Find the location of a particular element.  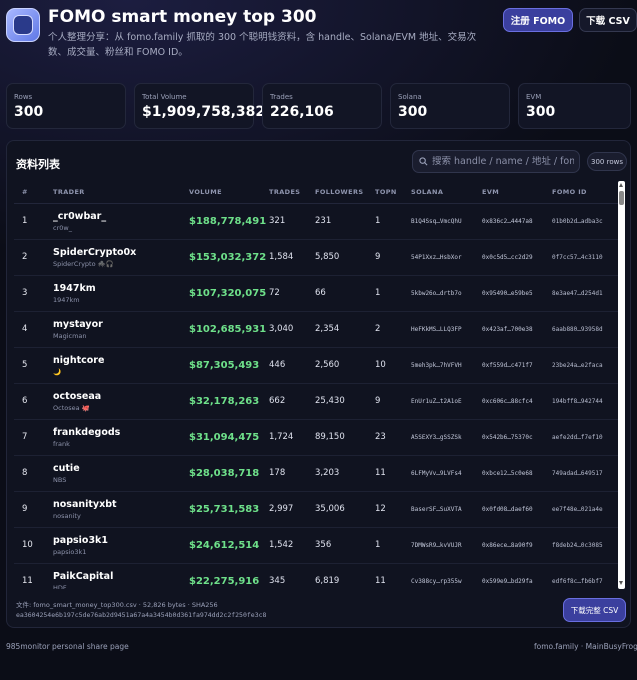

solana-address-cell: BaserSF…SuXVTA is located at coordinates (443, 509).